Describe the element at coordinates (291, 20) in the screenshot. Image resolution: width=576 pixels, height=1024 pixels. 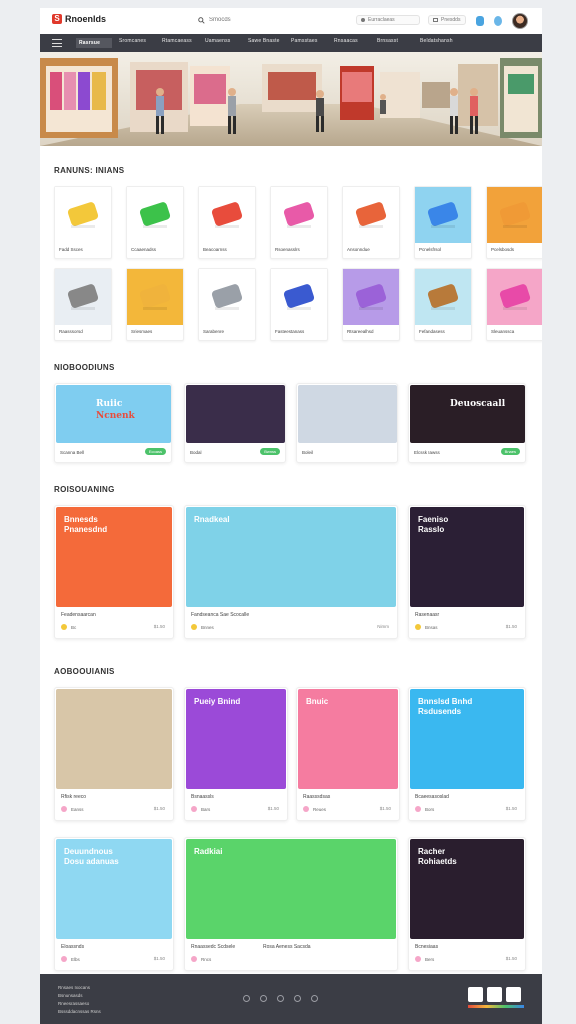
I see `top-bar: S Rnoenlds Eurraclaeas Pnesdds` at that location.